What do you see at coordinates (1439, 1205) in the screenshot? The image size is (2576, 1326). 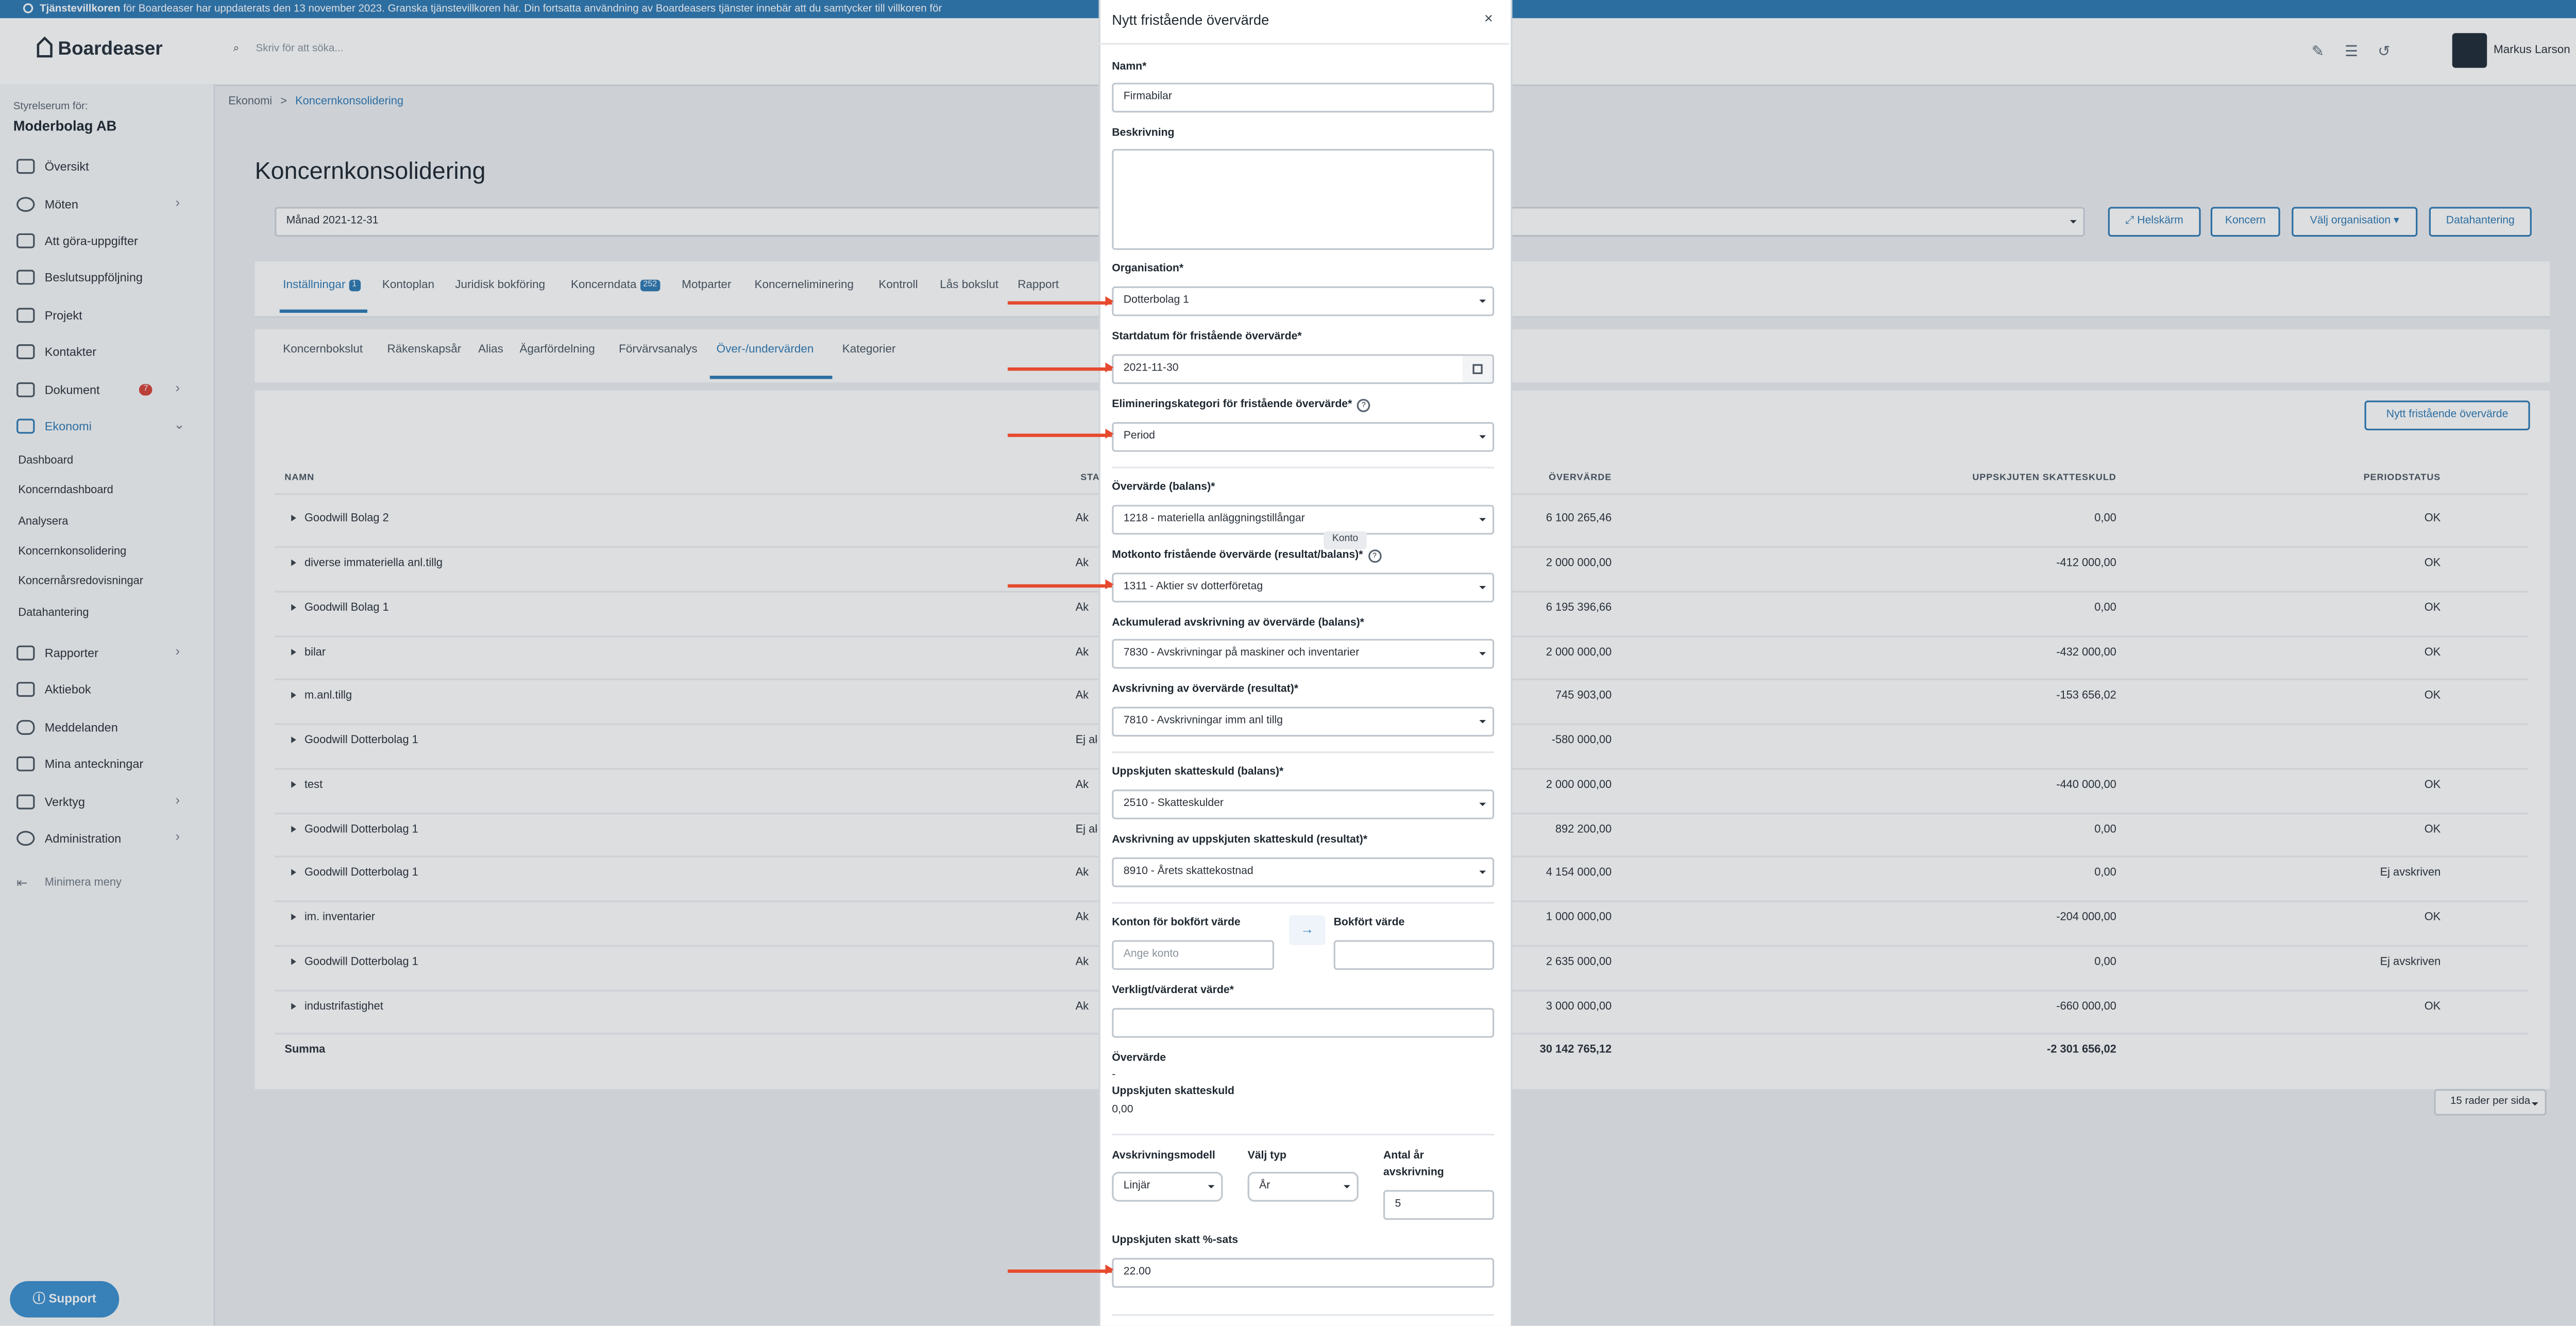 I see `years-field: 5` at bounding box center [1439, 1205].